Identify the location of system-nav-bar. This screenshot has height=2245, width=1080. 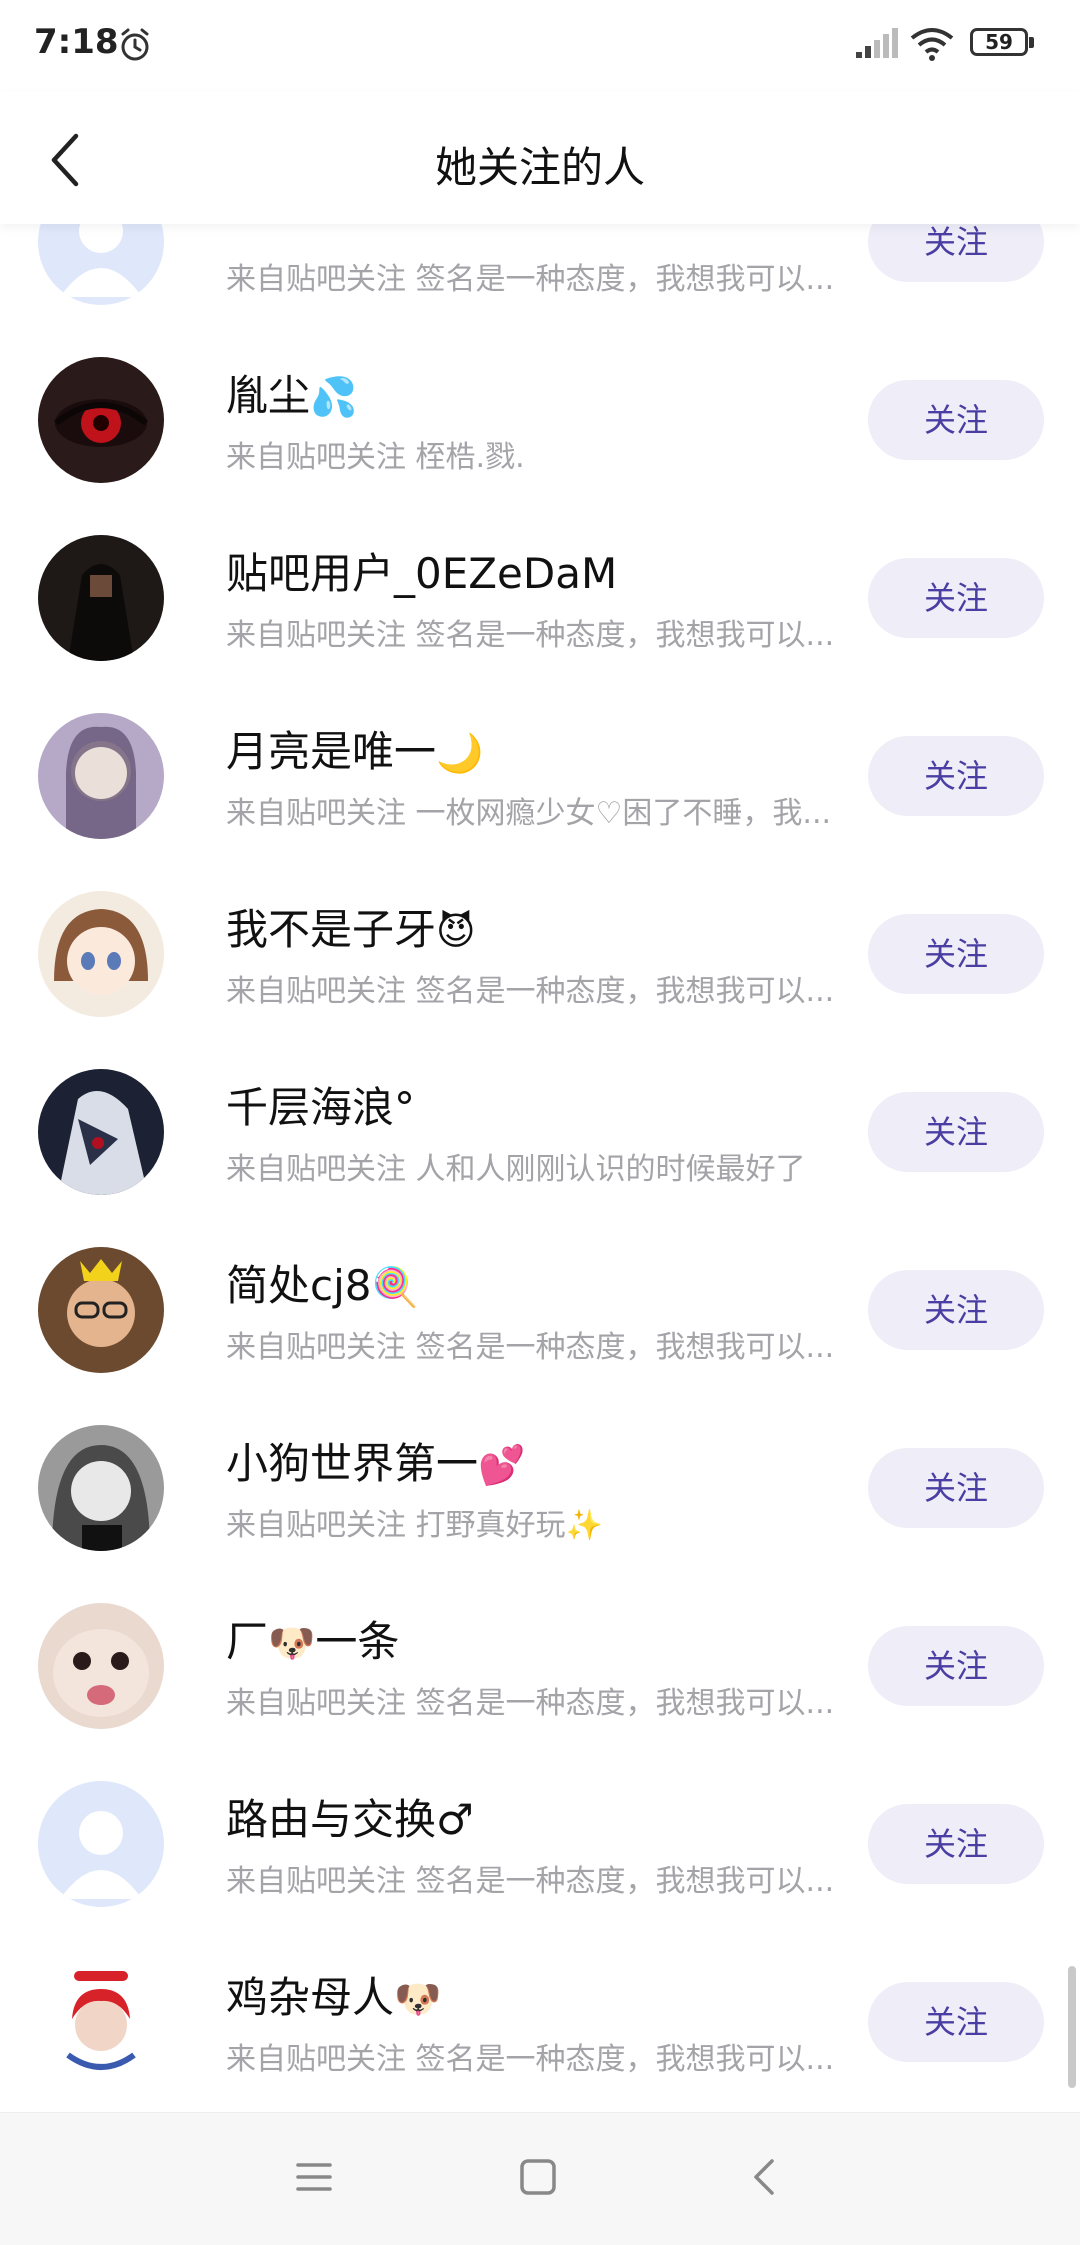
(540, 2178).